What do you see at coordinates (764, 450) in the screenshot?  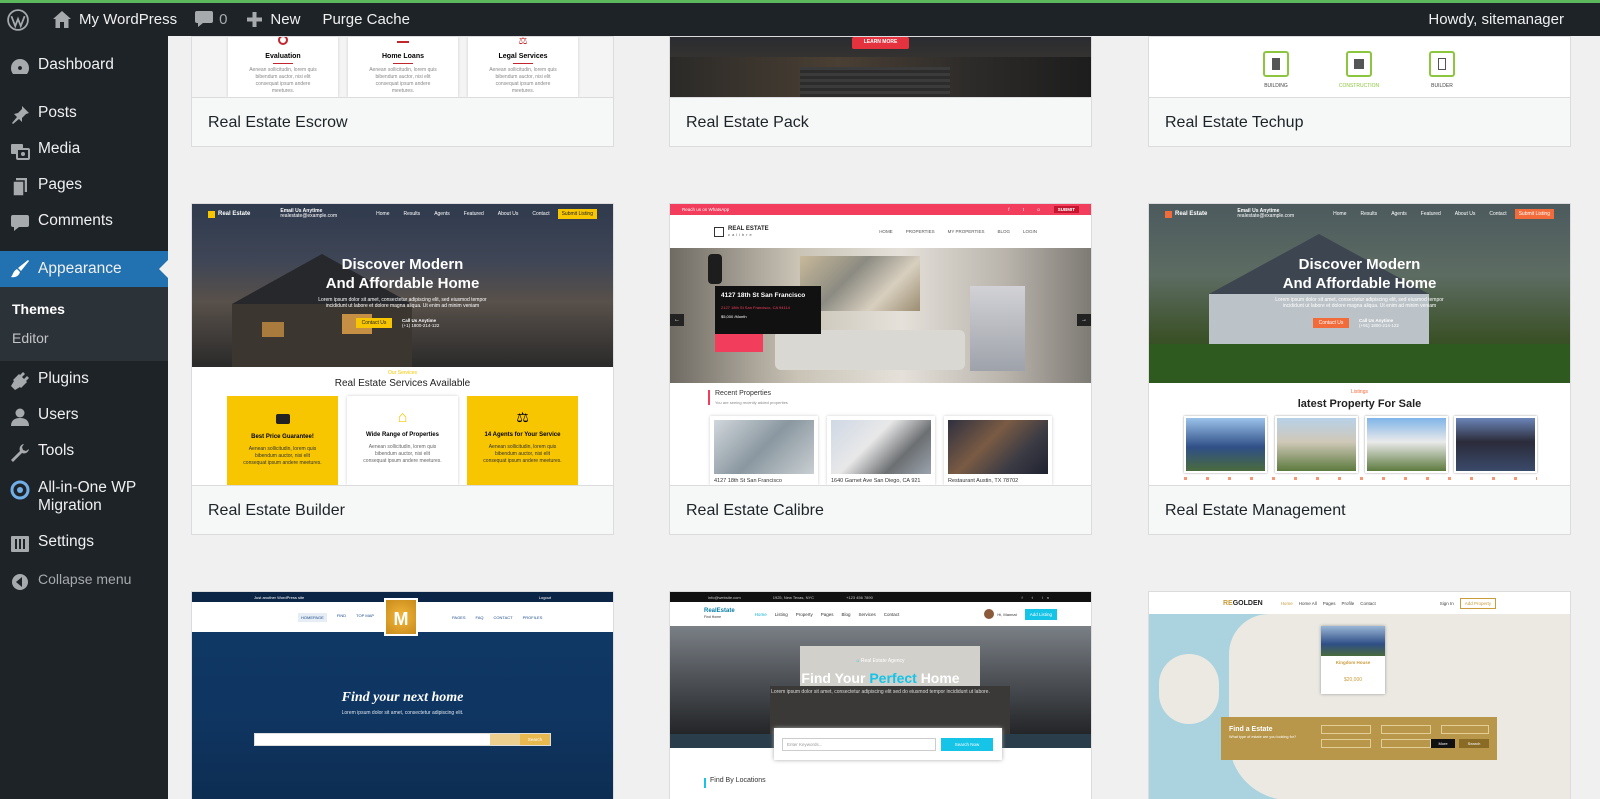 I see `property-card: 4127 18th St San Francisco` at bounding box center [764, 450].